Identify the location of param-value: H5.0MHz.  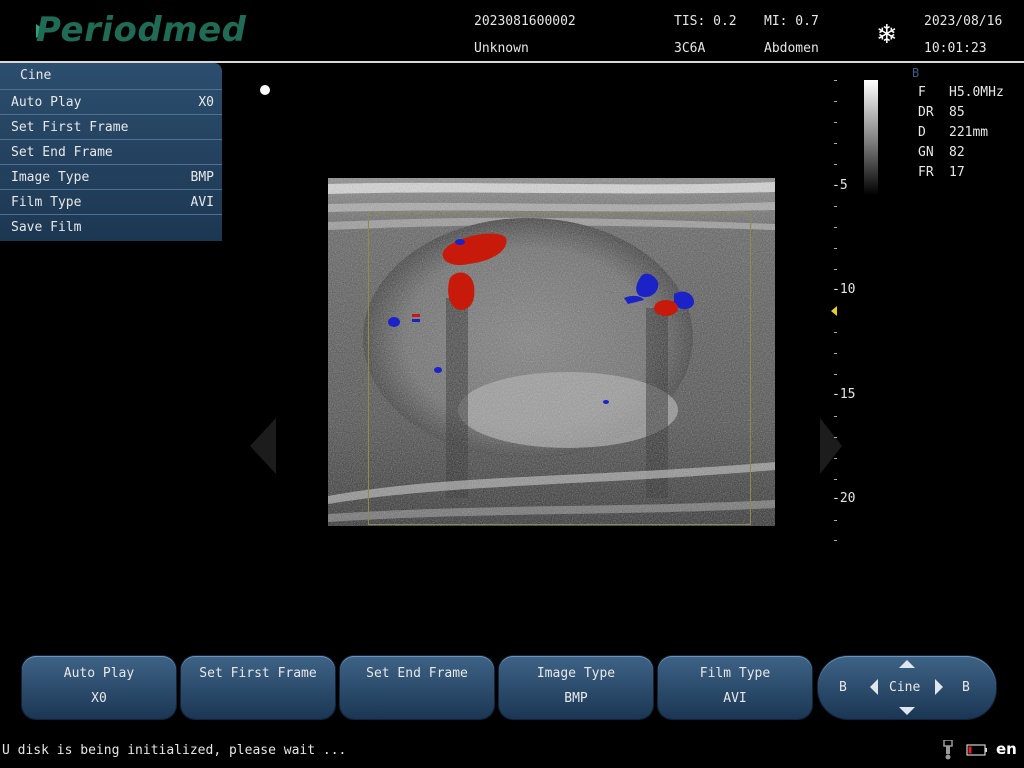
(976, 92).